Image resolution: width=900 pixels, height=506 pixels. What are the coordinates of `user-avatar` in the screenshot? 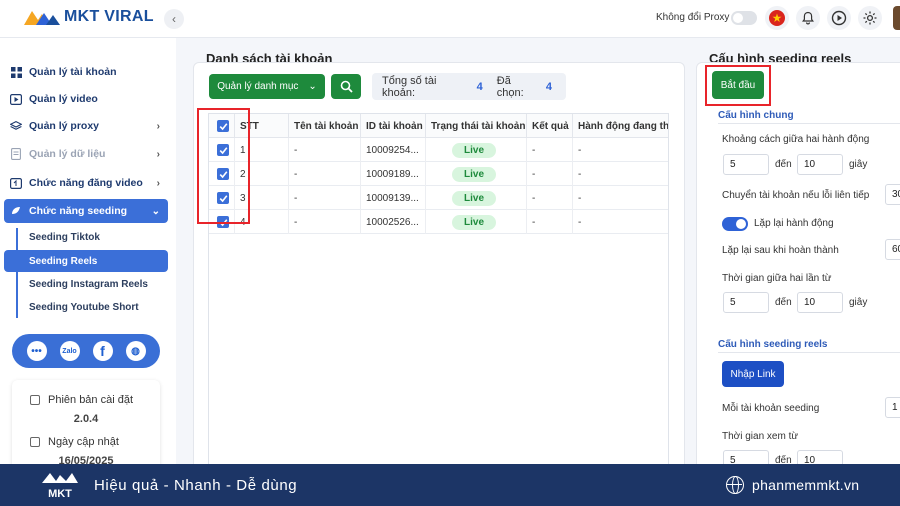 It's located at (896, 18).